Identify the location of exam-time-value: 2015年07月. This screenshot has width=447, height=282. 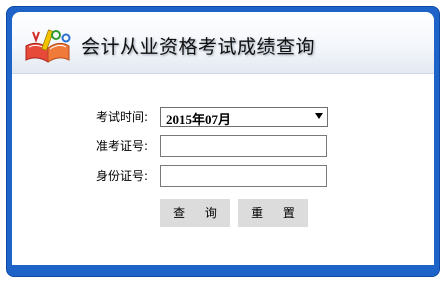
(199, 119).